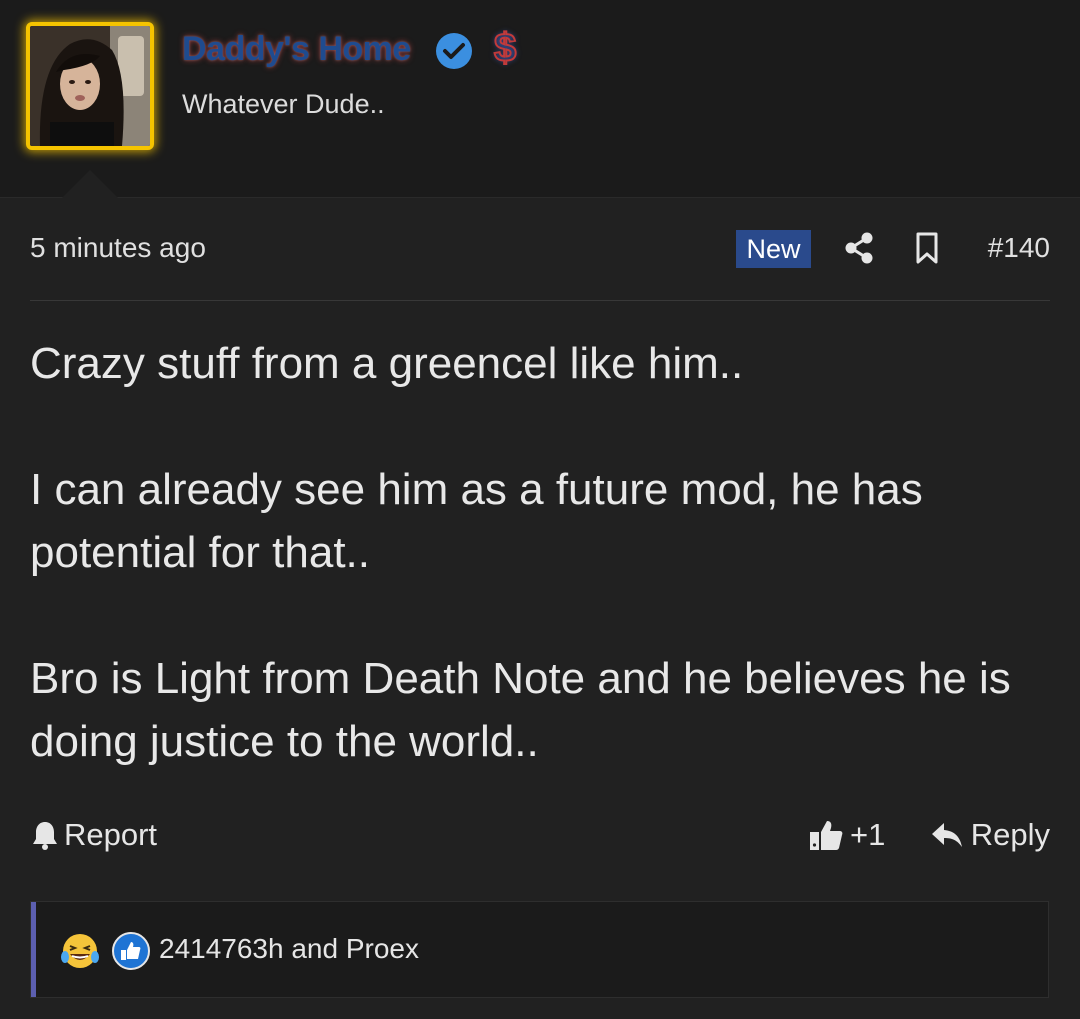 The image size is (1080, 1019). Describe the element at coordinates (826, 835) in the screenshot. I see `thumbs-up-icon` at that location.